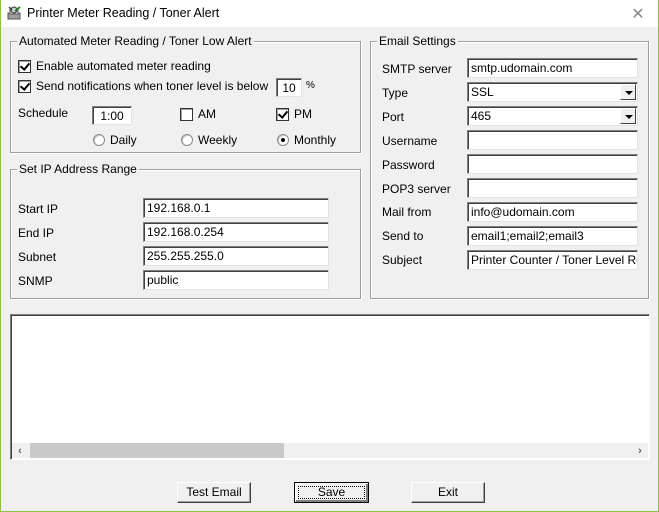 The width and height of the screenshot is (659, 512). I want to click on toner-threshold-value: 10, so click(289, 88).